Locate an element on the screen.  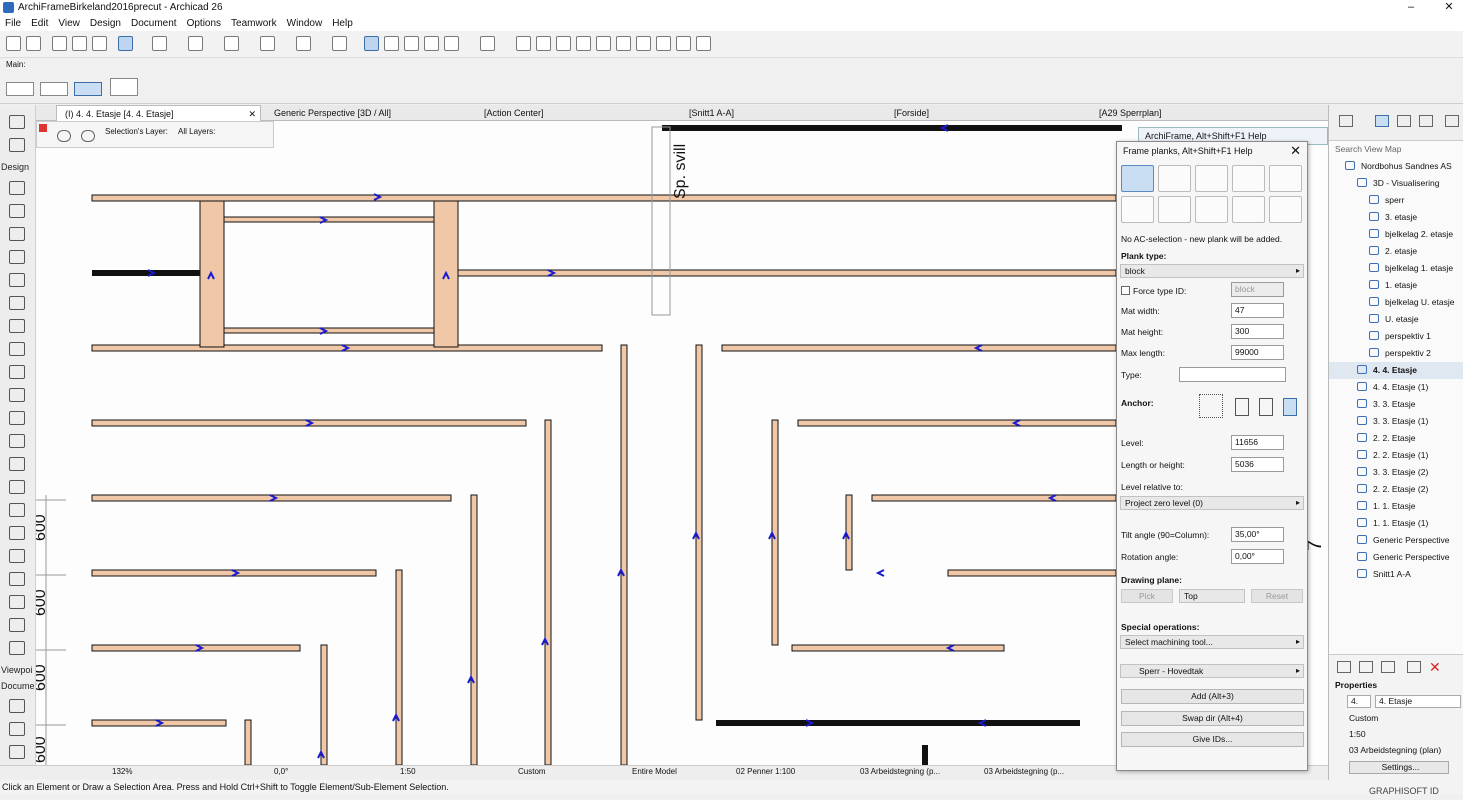
split-plank-icon is located at coordinates (1248, 209).